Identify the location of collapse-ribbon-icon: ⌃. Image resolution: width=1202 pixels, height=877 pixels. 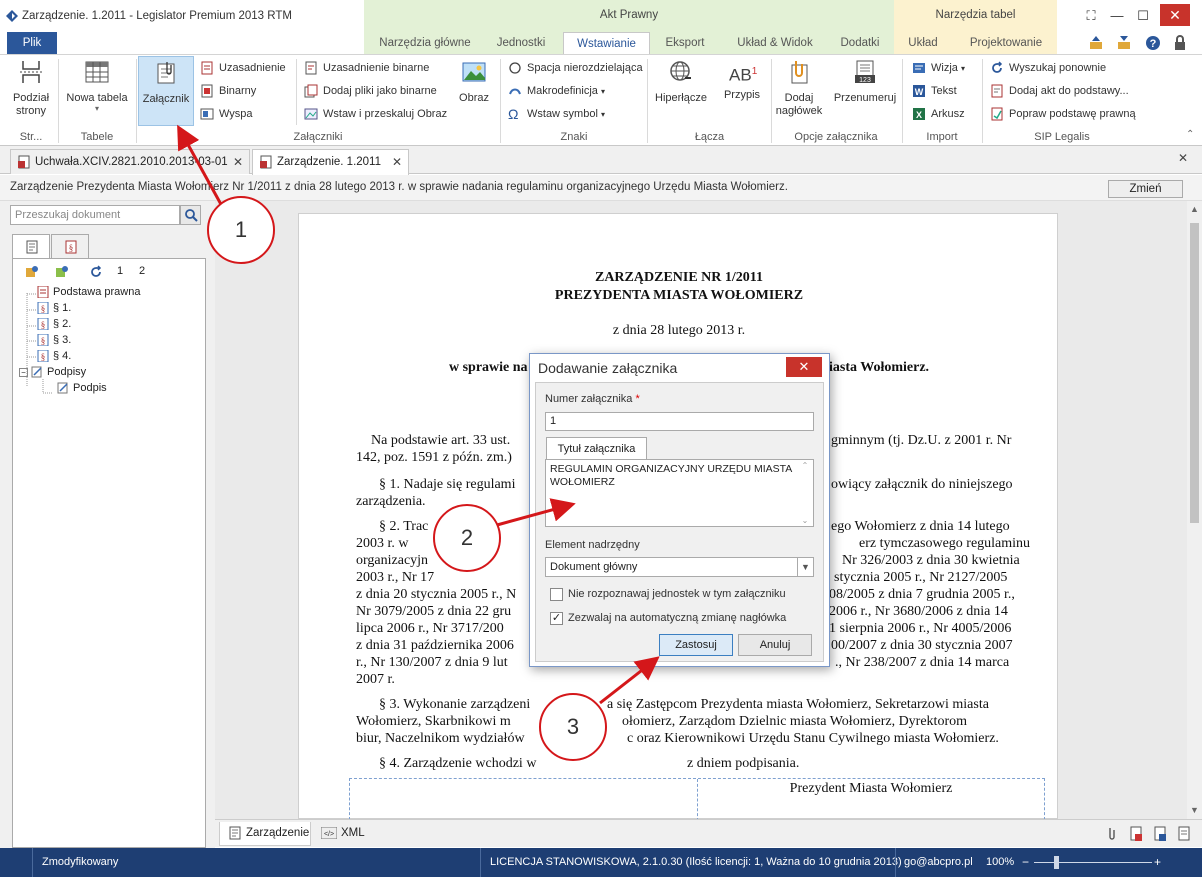
(1190, 134).